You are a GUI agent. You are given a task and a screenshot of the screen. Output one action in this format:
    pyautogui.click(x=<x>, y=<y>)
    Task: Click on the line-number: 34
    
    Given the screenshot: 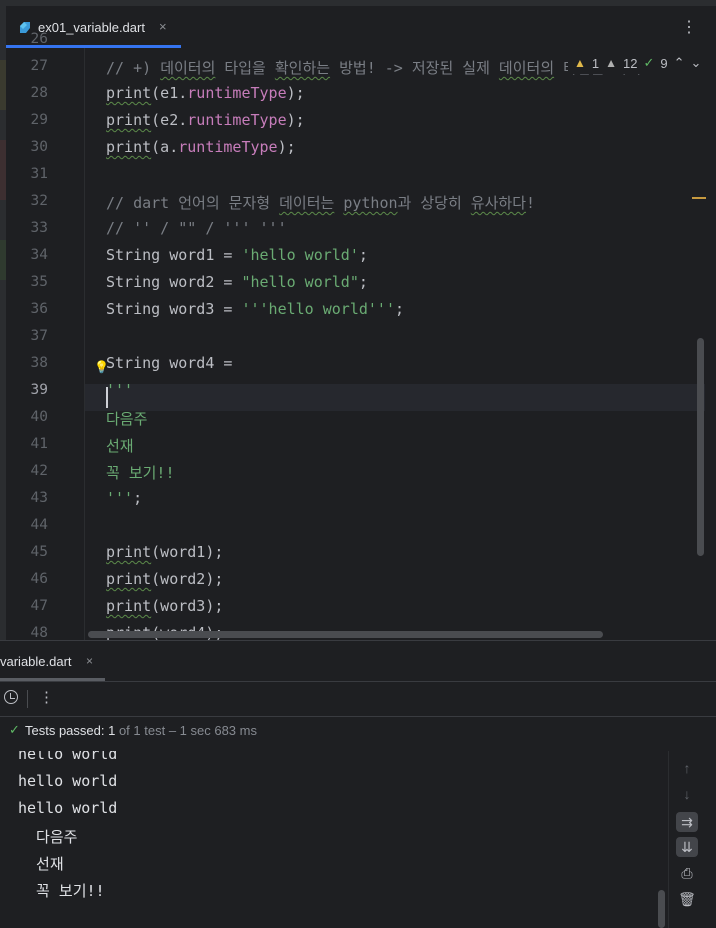 What is the action you would take?
    pyautogui.click(x=27, y=255)
    